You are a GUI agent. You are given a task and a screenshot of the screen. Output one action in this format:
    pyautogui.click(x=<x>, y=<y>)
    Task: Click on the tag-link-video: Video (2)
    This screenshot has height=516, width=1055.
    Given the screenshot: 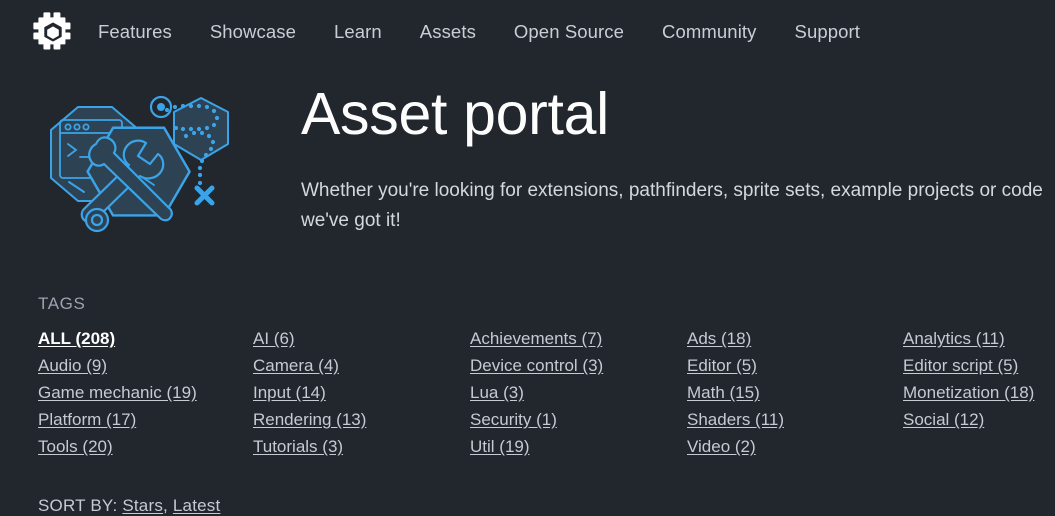 What is the action you would take?
    pyautogui.click(x=721, y=446)
    